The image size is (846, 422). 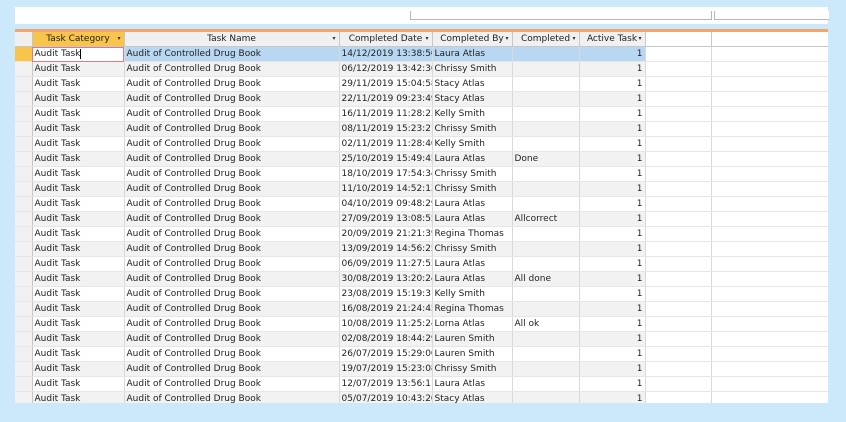 I want to click on cell-completed-date: 29/11/2019 15:04:58, so click(x=386, y=84).